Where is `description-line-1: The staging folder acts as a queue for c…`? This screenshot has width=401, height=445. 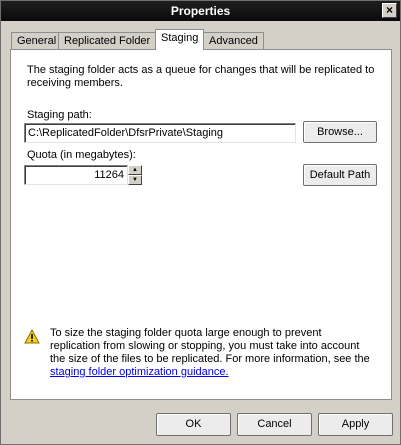 description-line-1: The staging folder acts as a queue for c… is located at coordinates (201, 70).